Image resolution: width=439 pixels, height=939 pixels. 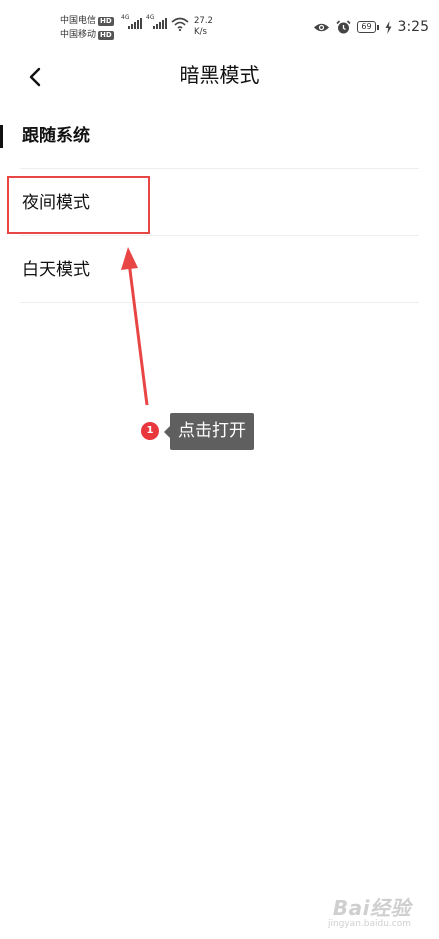 What do you see at coordinates (200, 32) in the screenshot?
I see `network-speed-unit: K/s` at bounding box center [200, 32].